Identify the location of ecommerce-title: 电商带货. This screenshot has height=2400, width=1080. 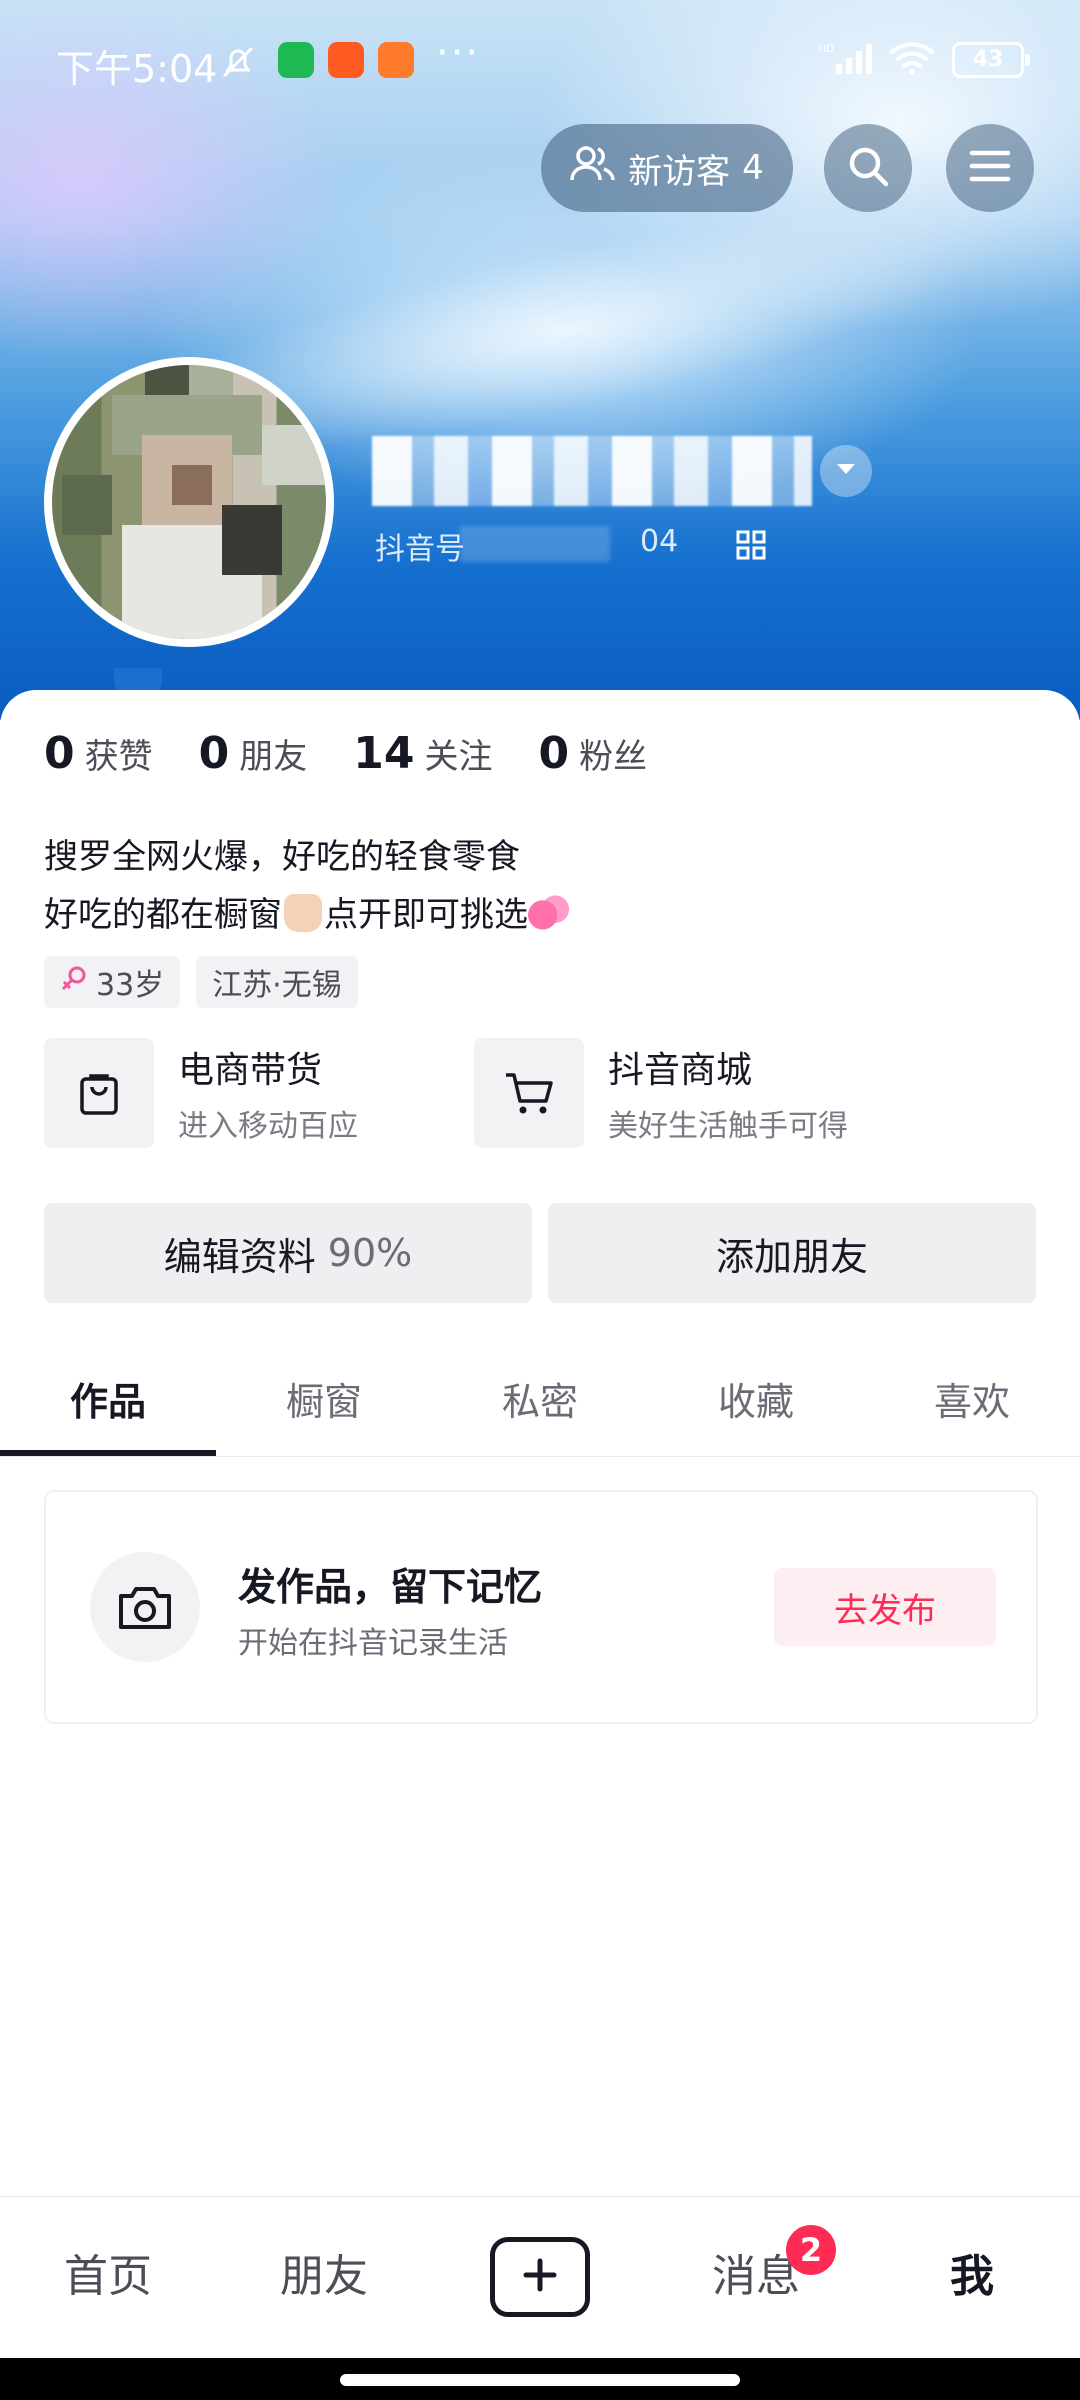
(250, 1070).